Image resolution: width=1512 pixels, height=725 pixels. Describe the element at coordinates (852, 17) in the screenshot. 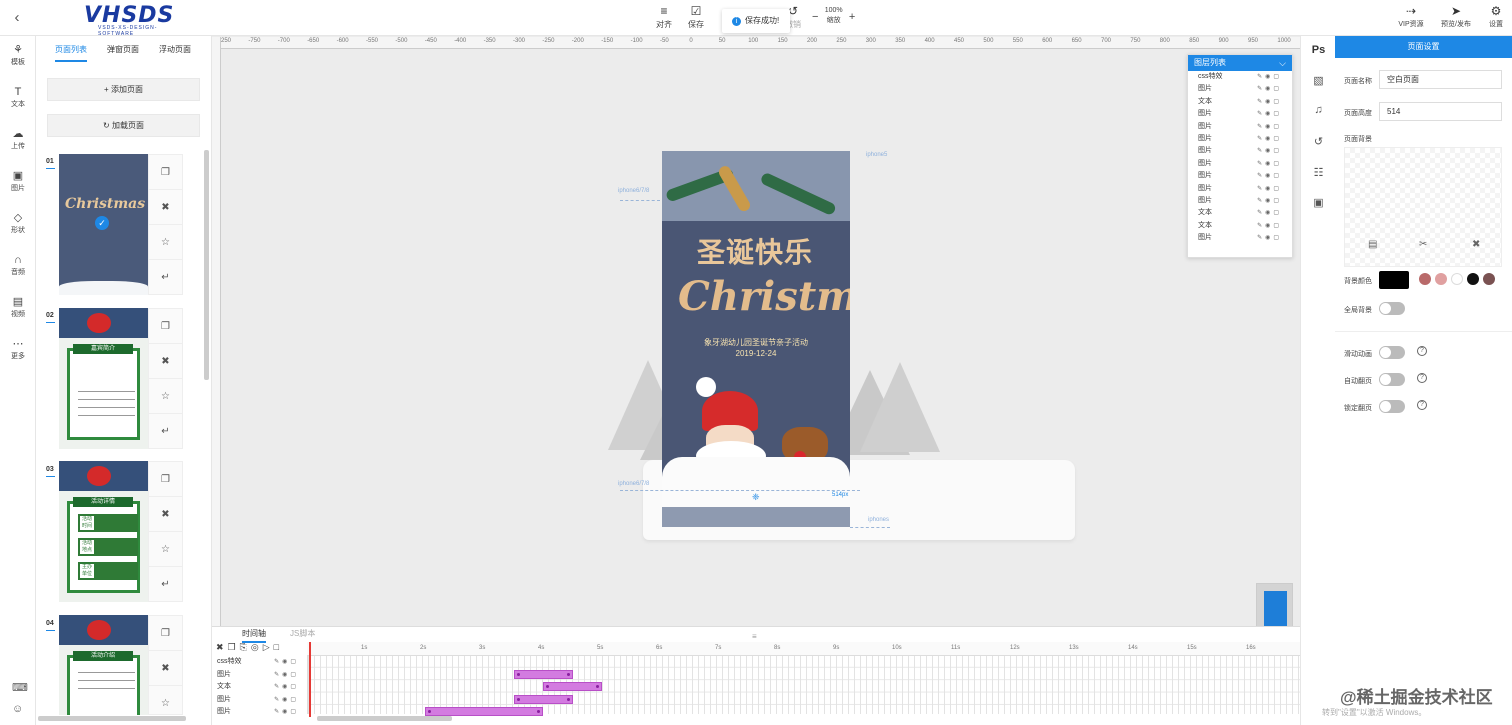

I see `zoom-in-button: +` at that location.